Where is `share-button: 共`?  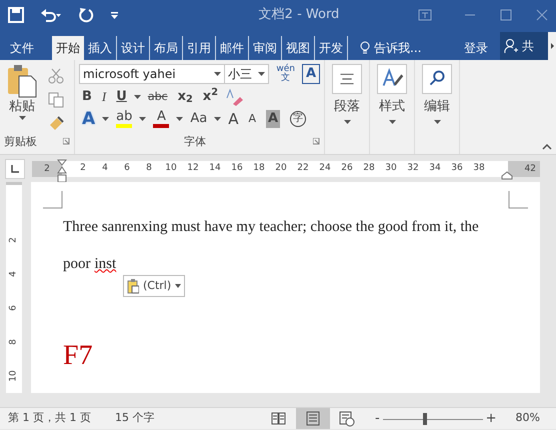
share-button: 共 is located at coordinates (524, 46).